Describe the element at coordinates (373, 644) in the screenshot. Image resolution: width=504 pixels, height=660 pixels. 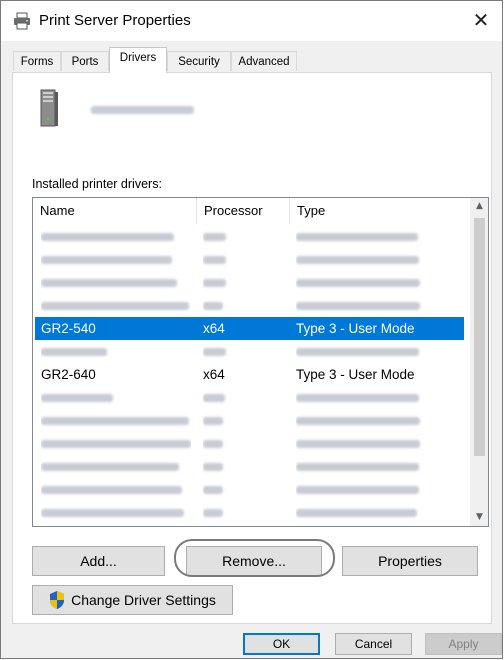
I see `cancel-button: Cancel` at that location.